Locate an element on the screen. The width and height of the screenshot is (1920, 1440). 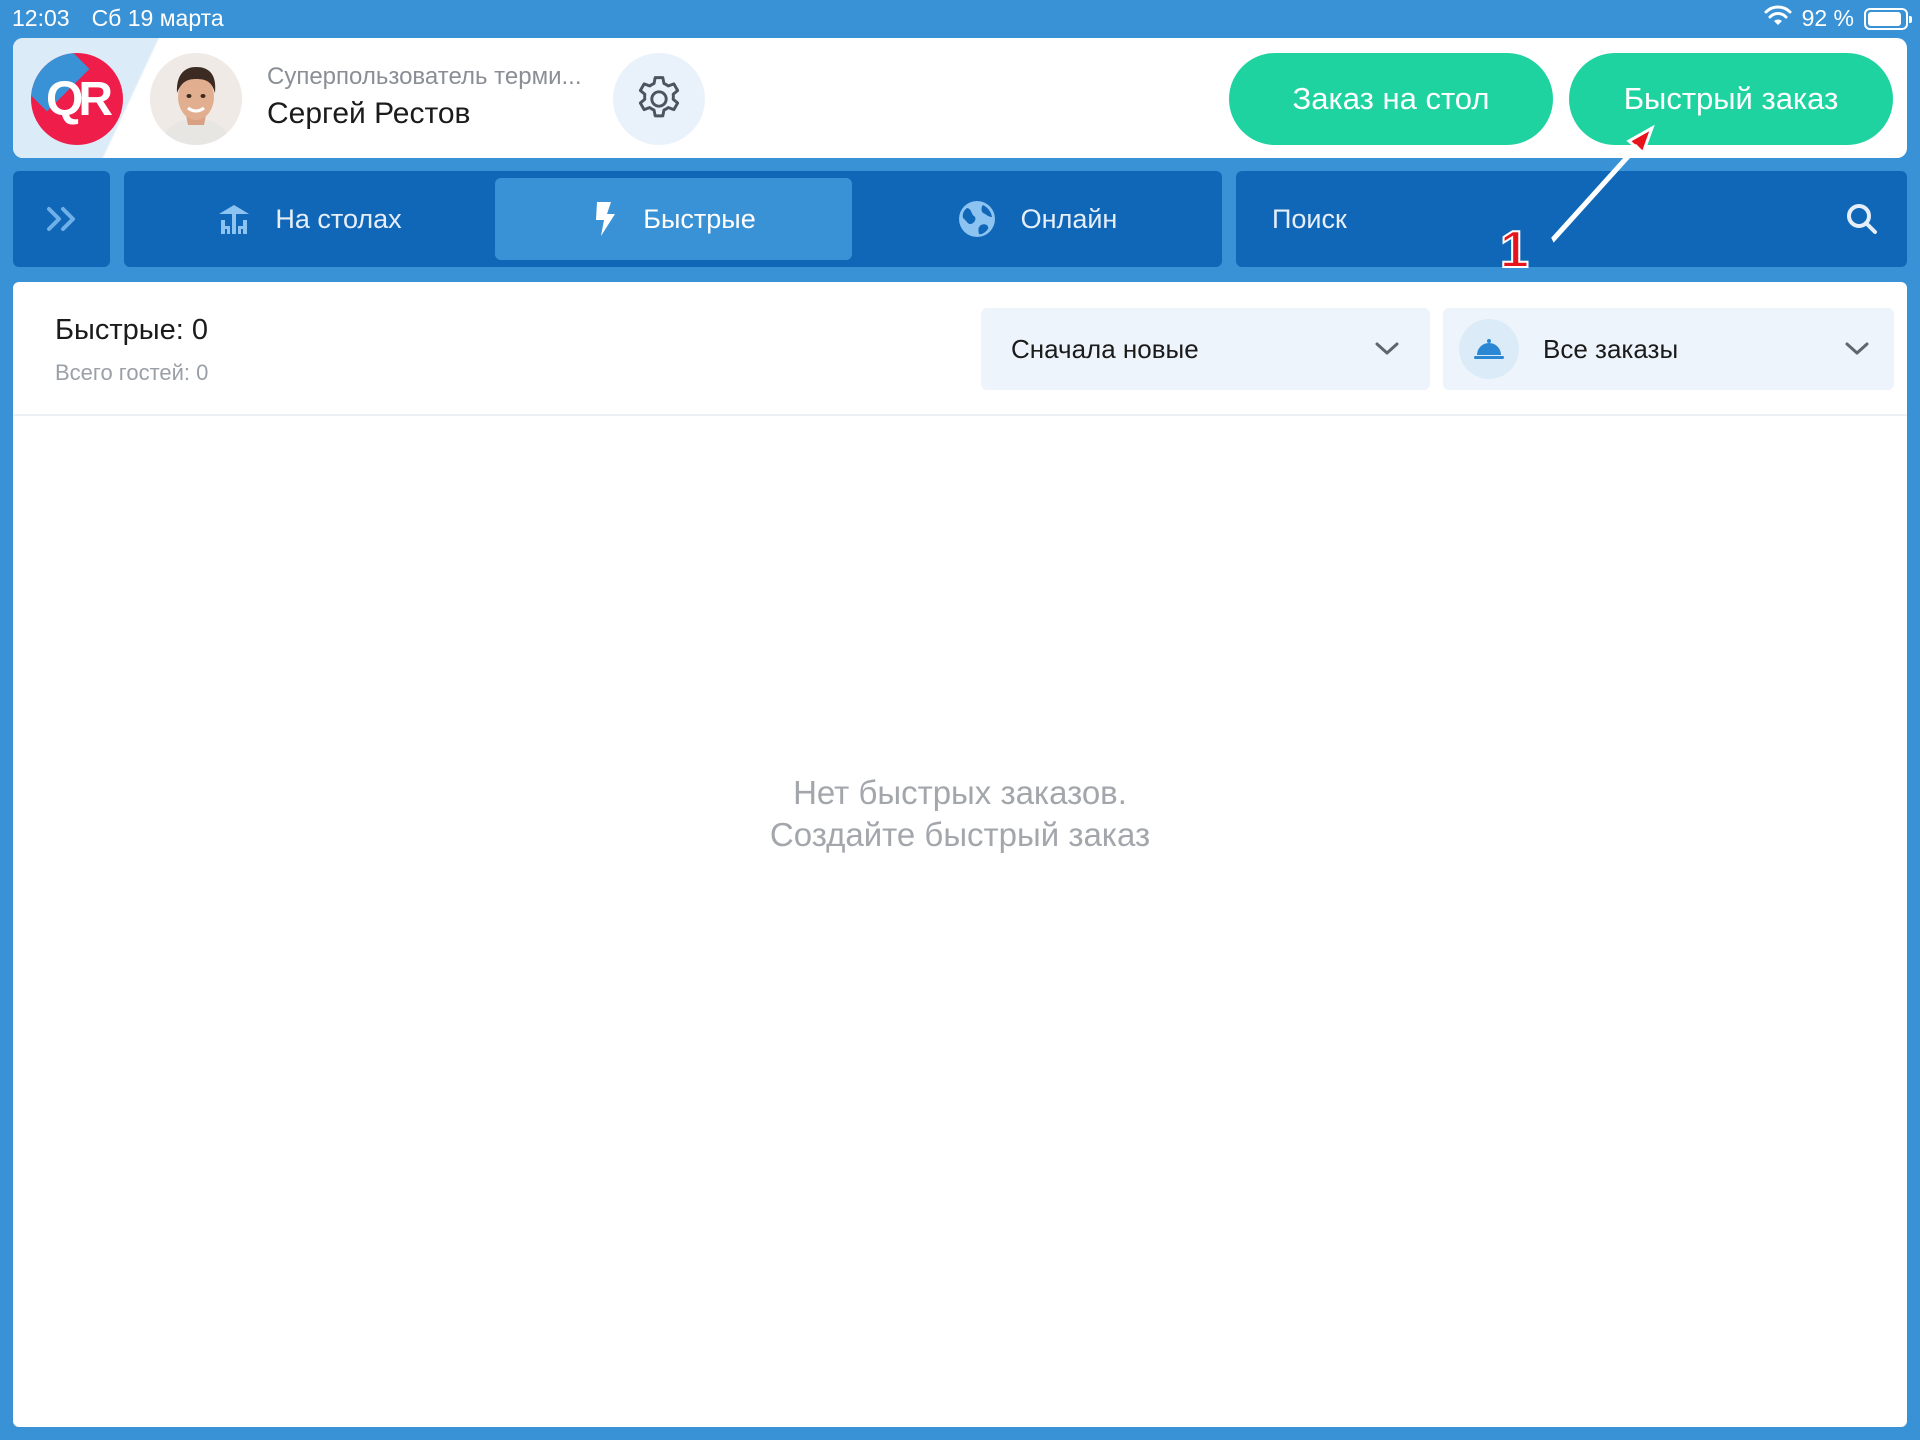
expand-sidebar-button is located at coordinates (61, 219).